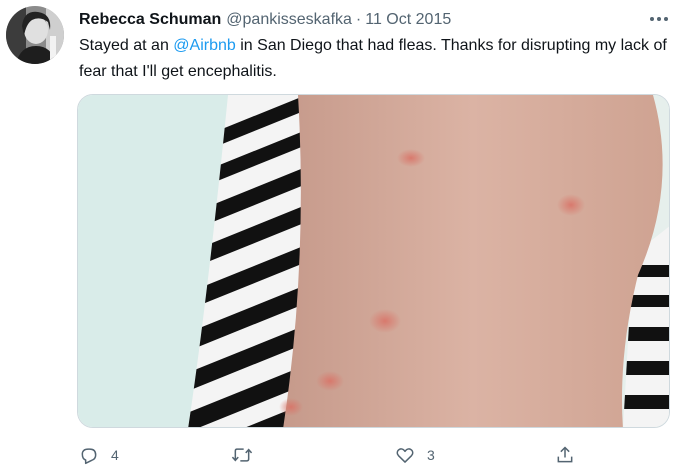 The image size is (680, 474). I want to click on more-button, so click(659, 19).